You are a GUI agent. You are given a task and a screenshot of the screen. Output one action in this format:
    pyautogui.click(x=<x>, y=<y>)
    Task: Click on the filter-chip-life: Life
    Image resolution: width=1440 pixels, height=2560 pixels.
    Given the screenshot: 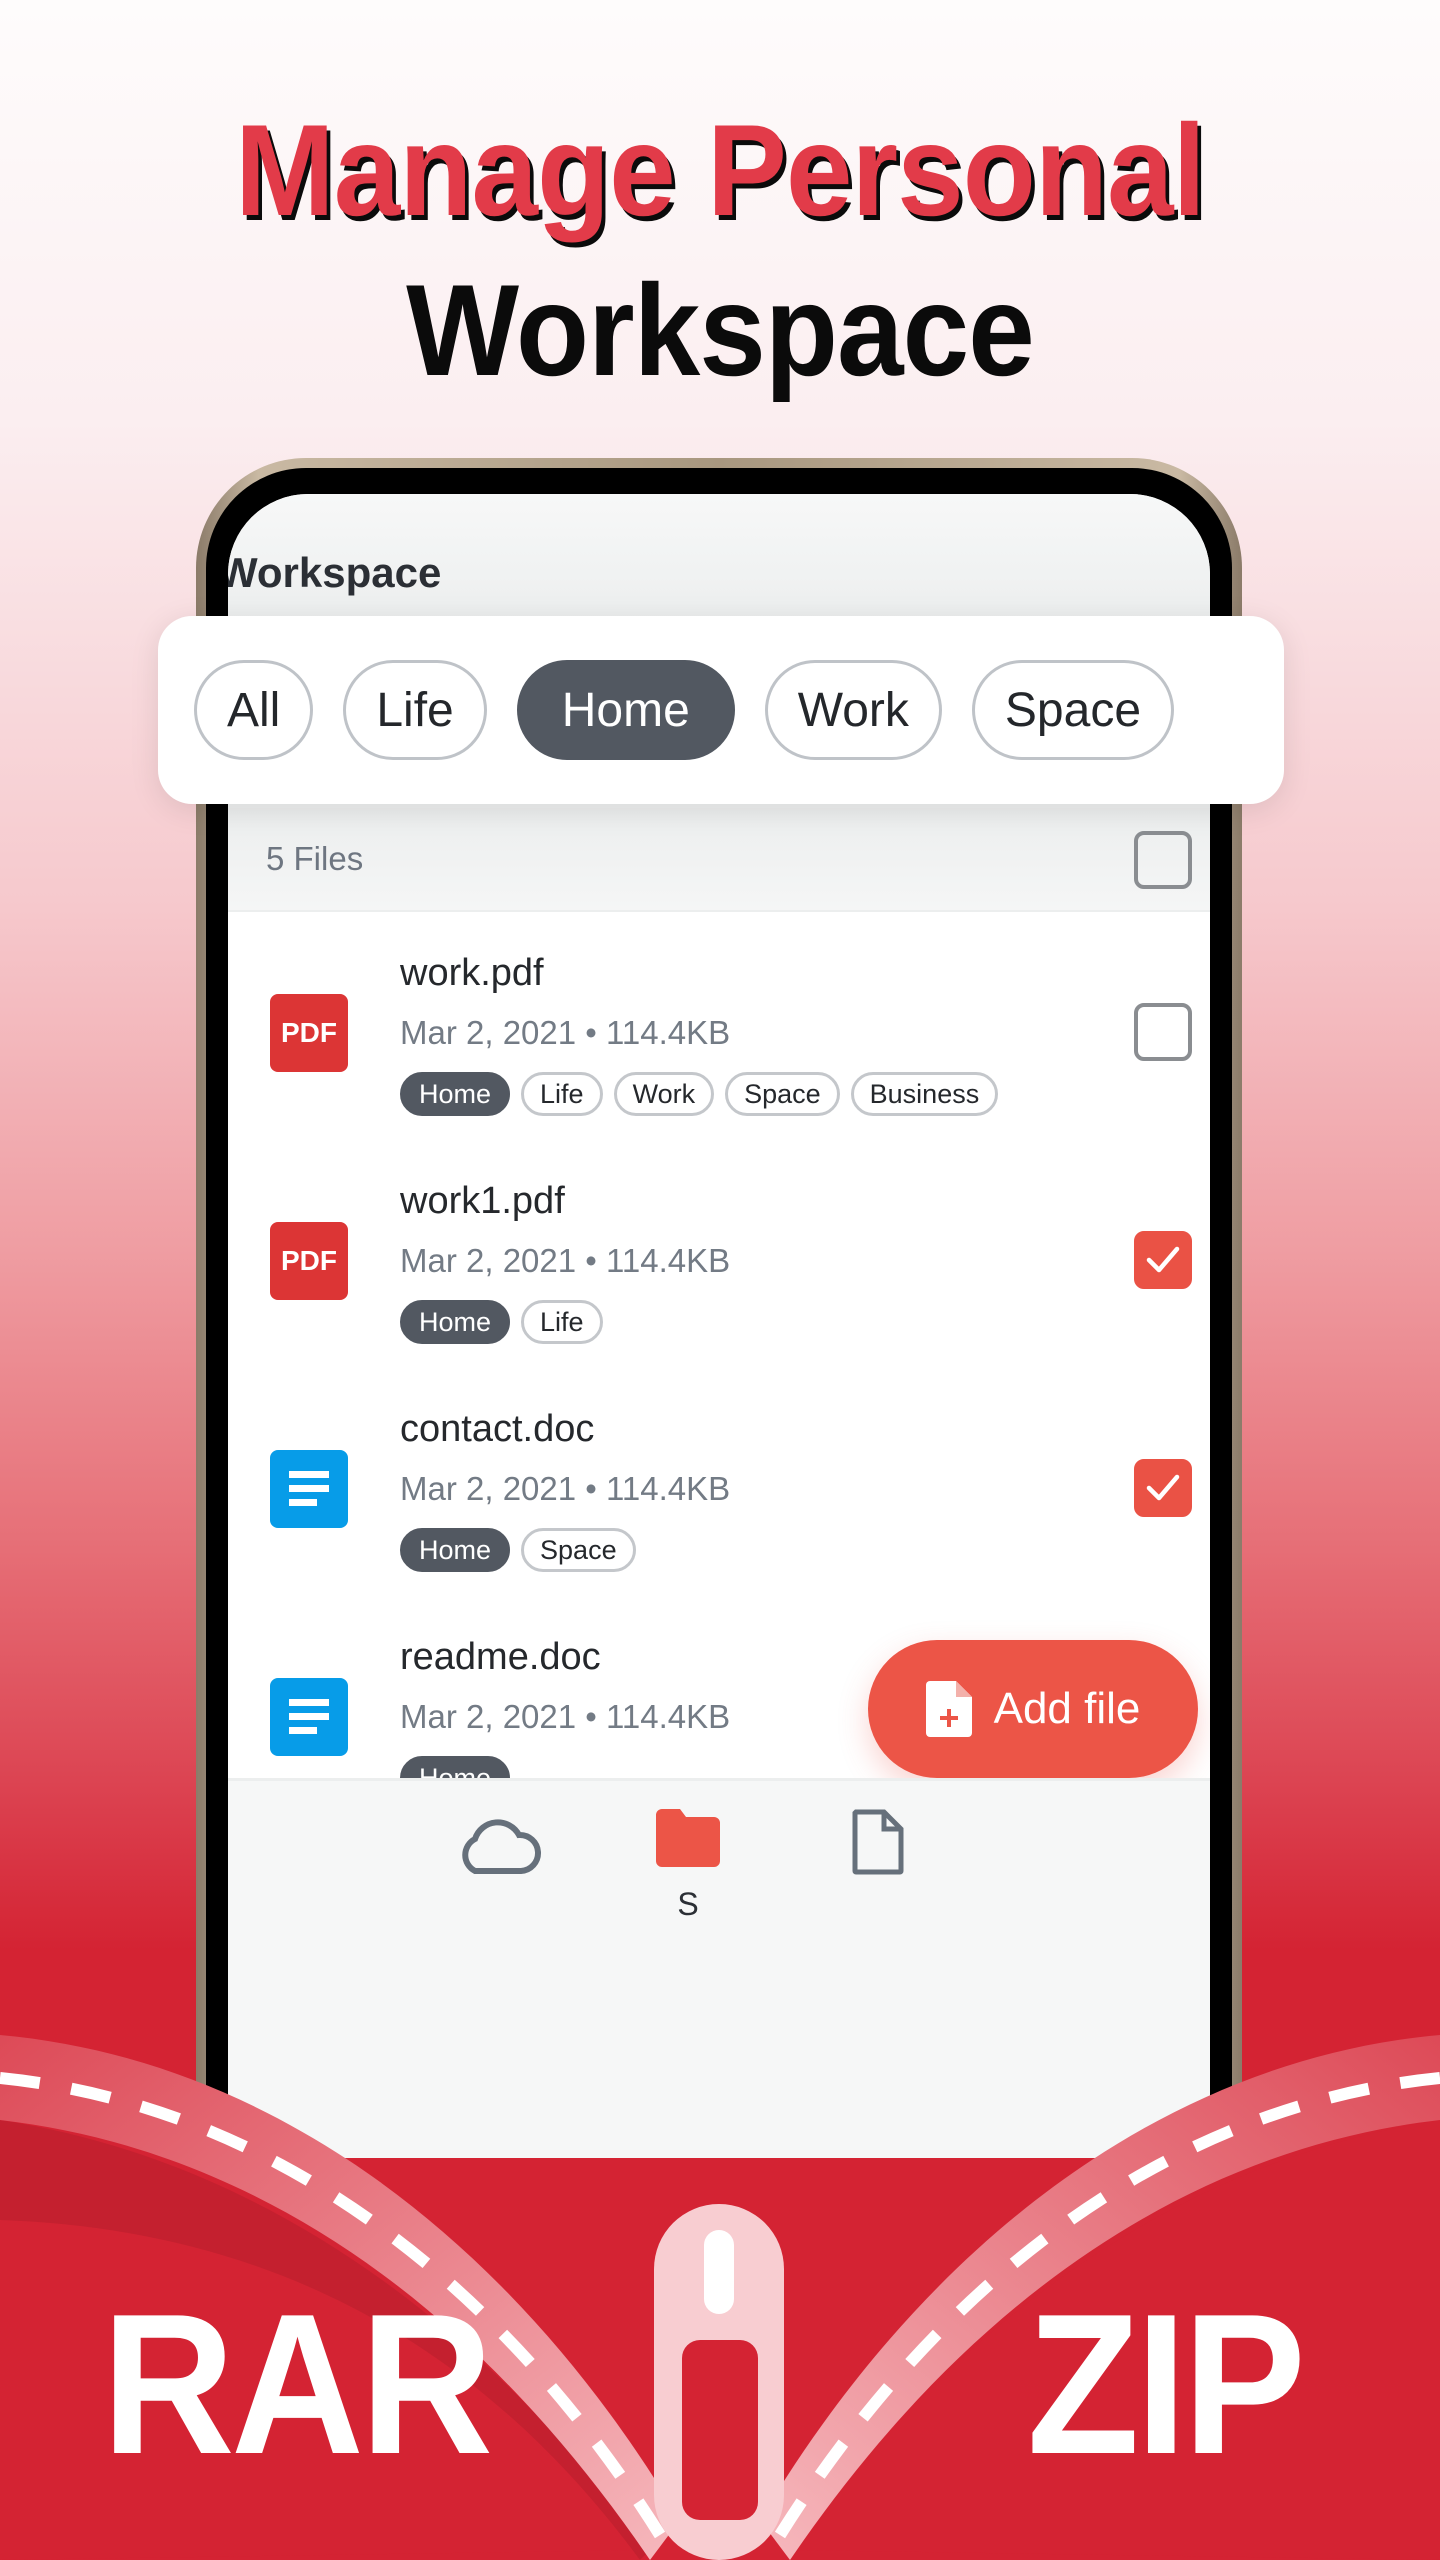 What is the action you would take?
    pyautogui.click(x=415, y=710)
    